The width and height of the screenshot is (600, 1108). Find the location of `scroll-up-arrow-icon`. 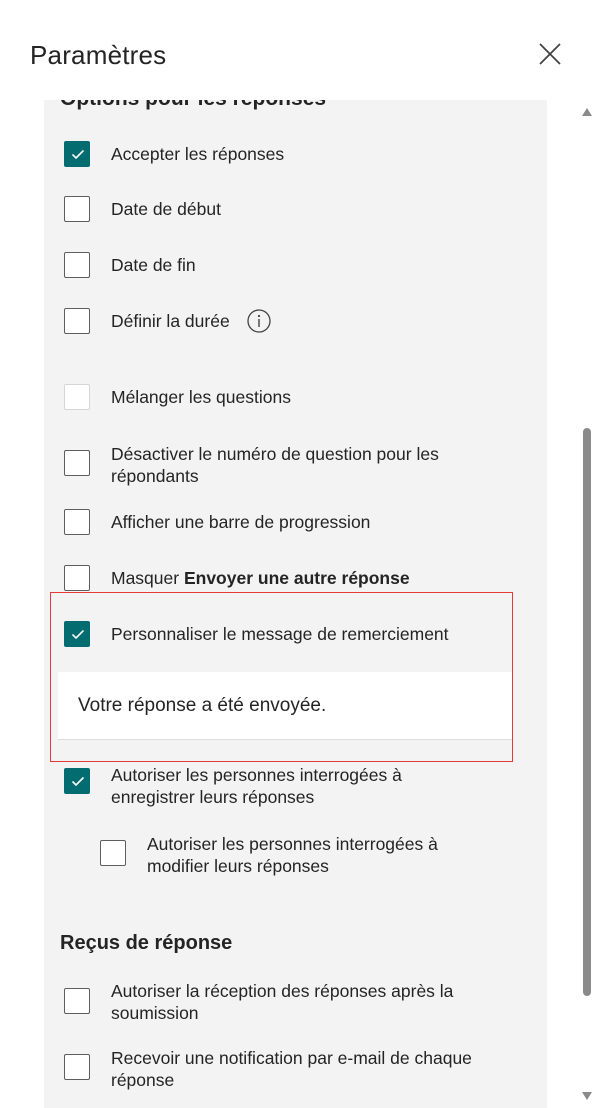

scroll-up-arrow-icon is located at coordinates (587, 112).